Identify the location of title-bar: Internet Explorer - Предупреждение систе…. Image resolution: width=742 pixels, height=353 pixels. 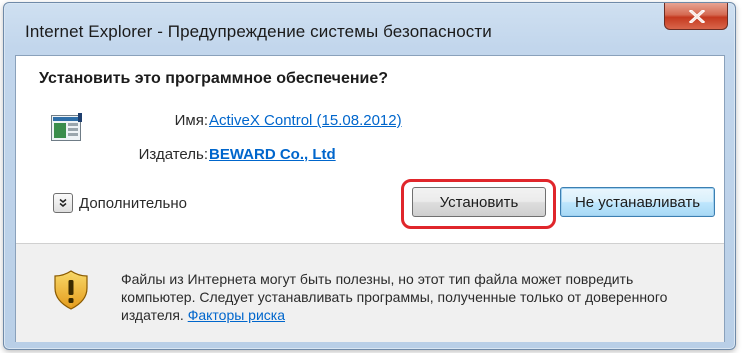
(369, 29).